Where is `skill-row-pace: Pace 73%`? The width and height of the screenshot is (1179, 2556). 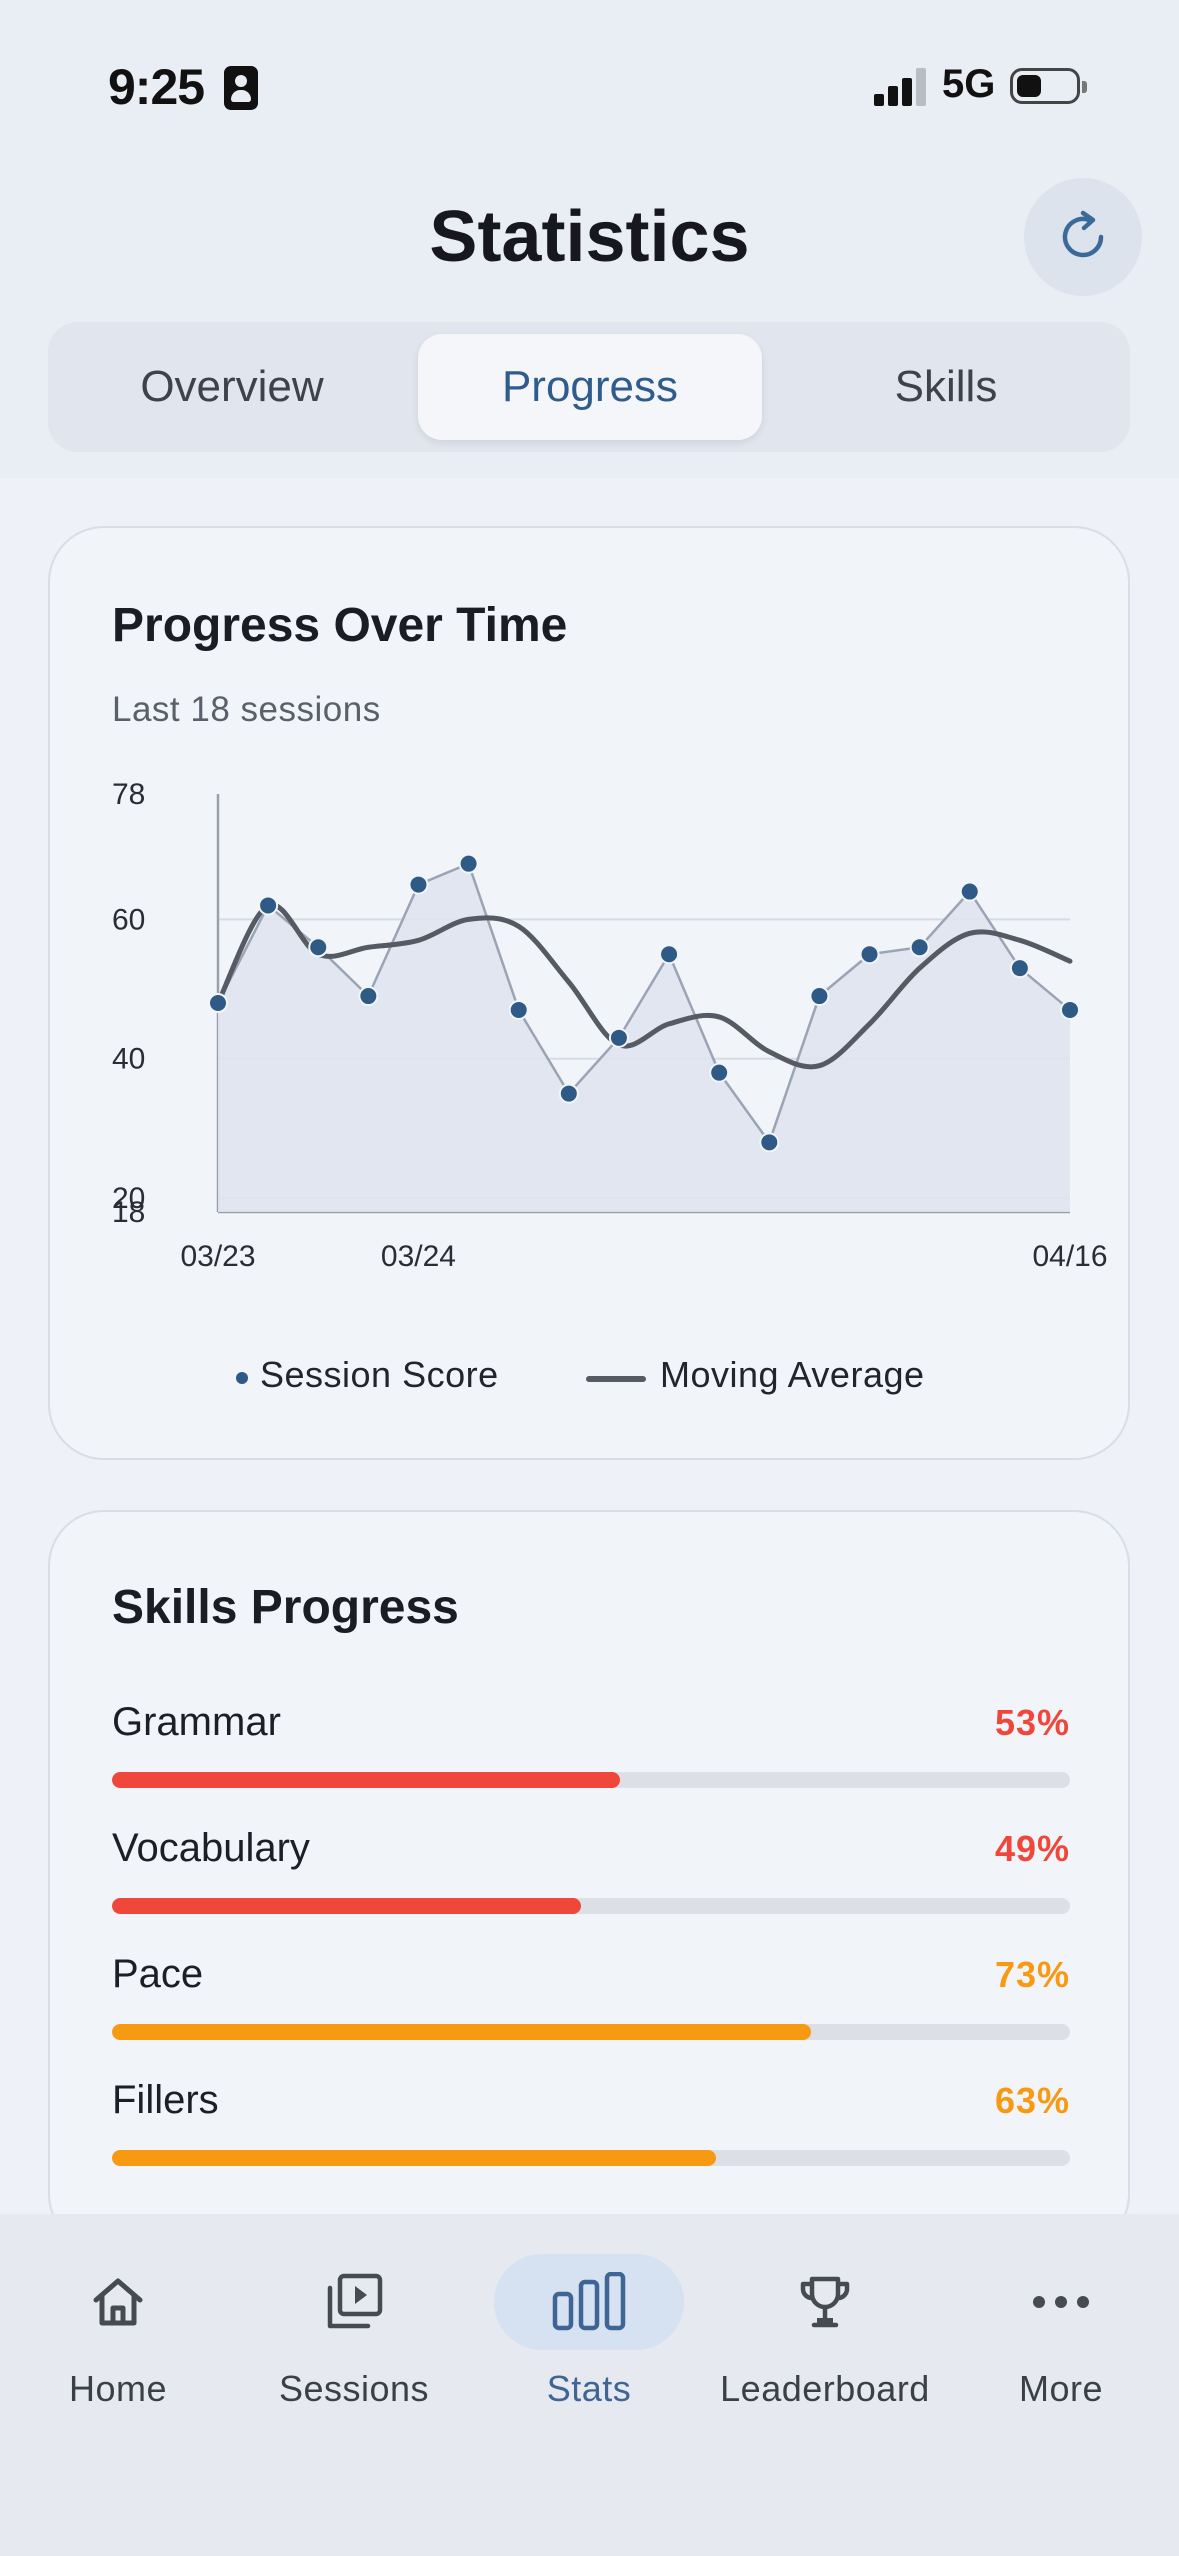
skill-row-pace: Pace 73% is located at coordinates (591, 2002).